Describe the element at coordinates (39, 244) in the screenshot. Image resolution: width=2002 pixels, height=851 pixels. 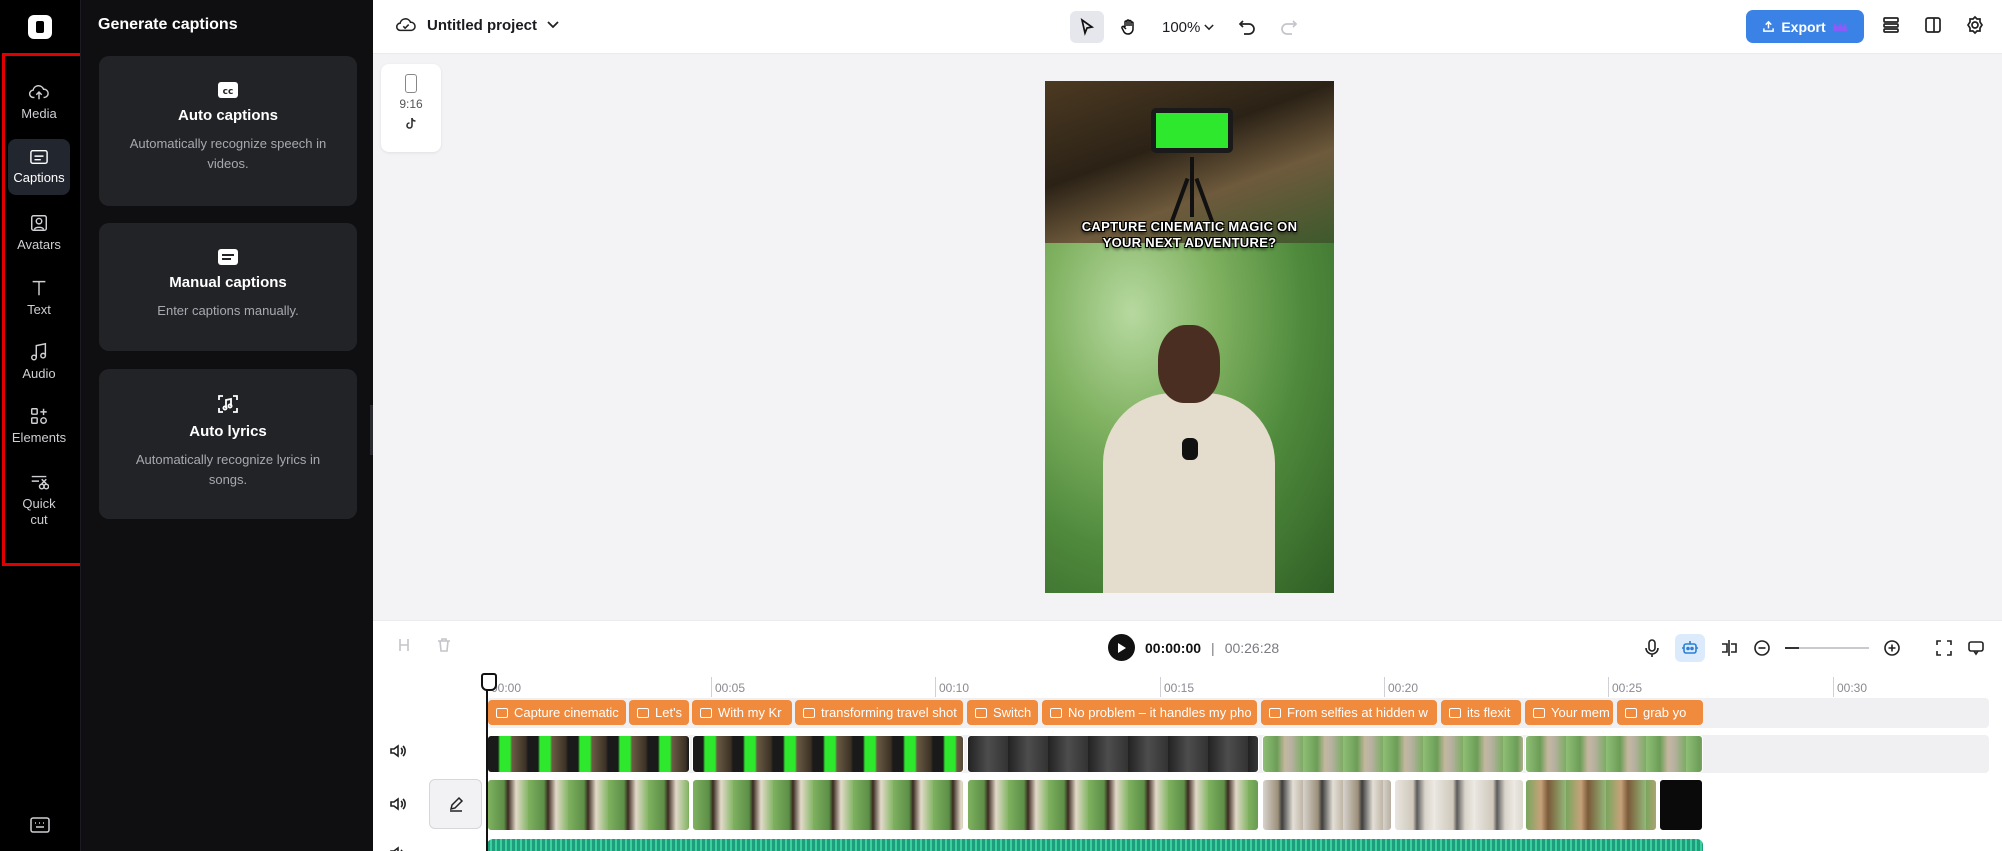
I see `rail-label: Avatars` at that location.